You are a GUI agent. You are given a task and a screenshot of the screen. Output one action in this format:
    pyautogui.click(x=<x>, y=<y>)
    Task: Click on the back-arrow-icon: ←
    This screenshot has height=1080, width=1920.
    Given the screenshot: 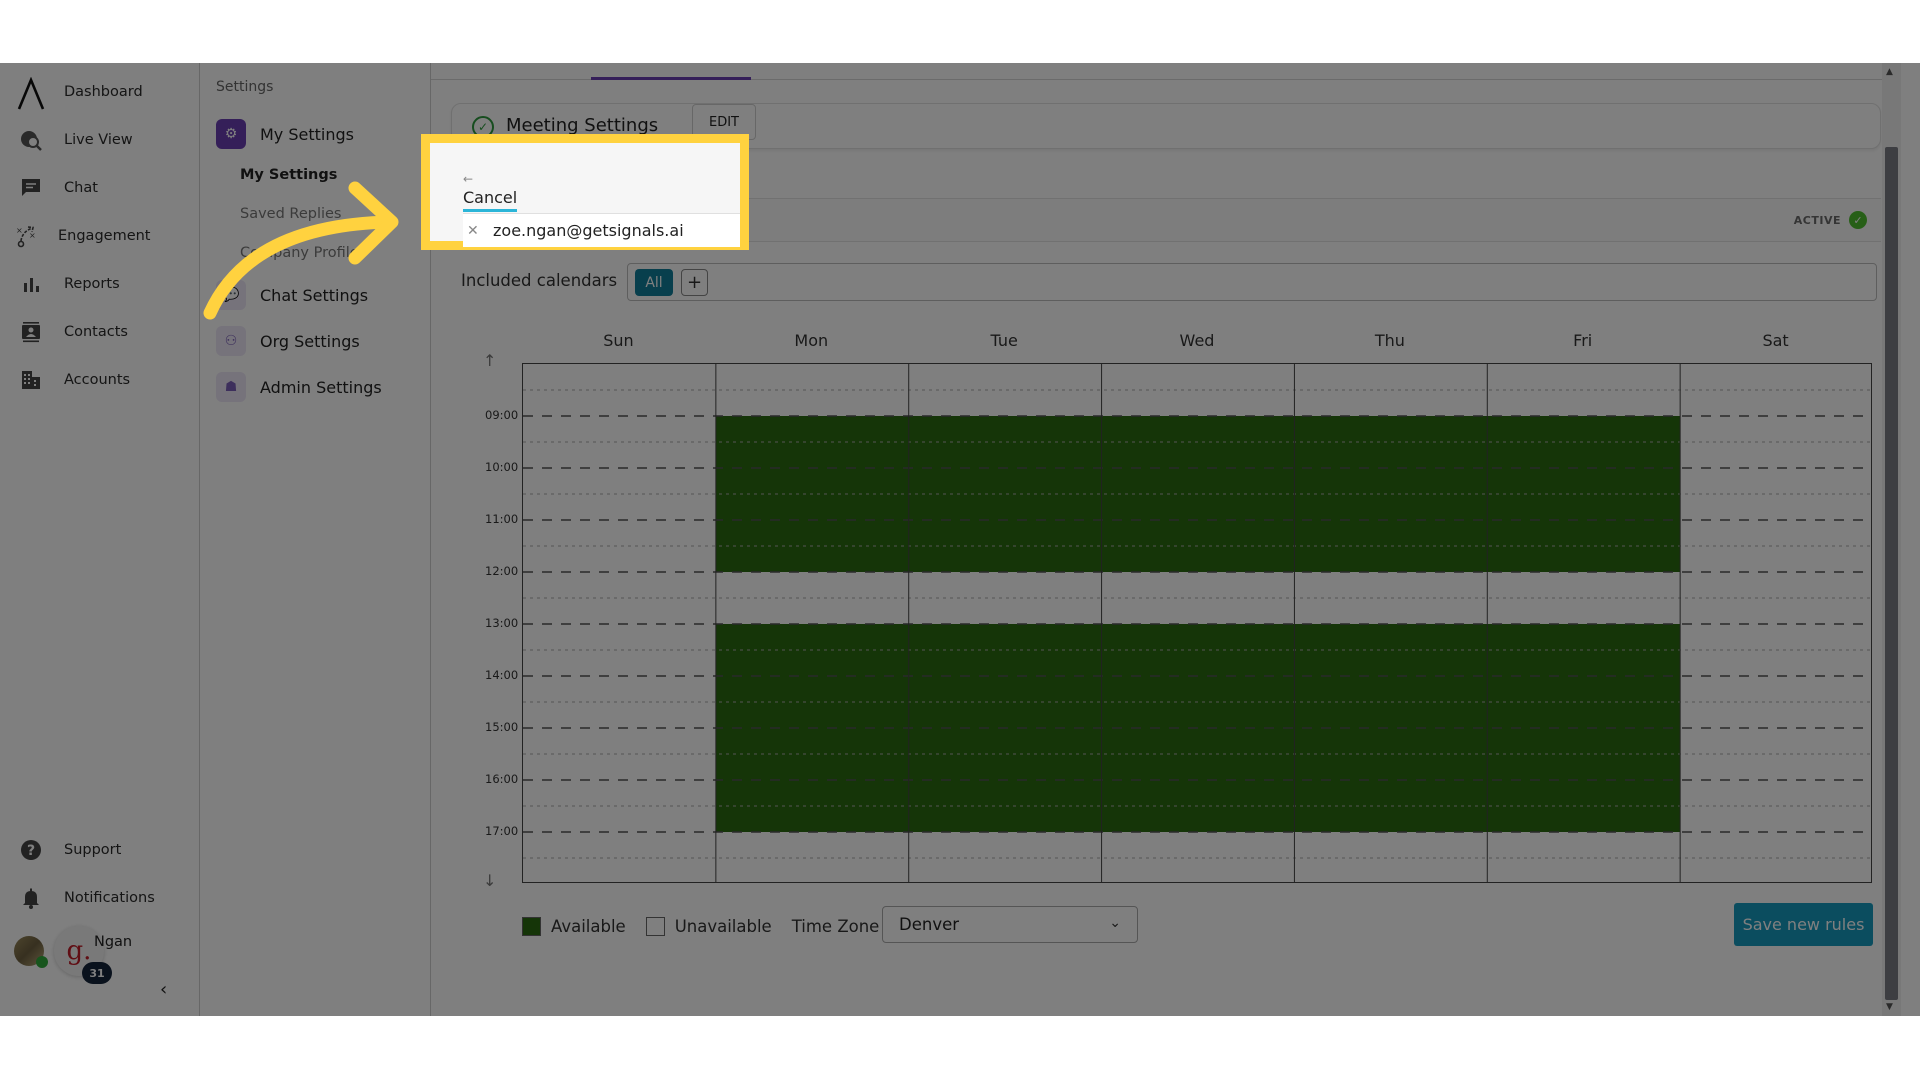 What is the action you would take?
    pyautogui.click(x=468, y=179)
    